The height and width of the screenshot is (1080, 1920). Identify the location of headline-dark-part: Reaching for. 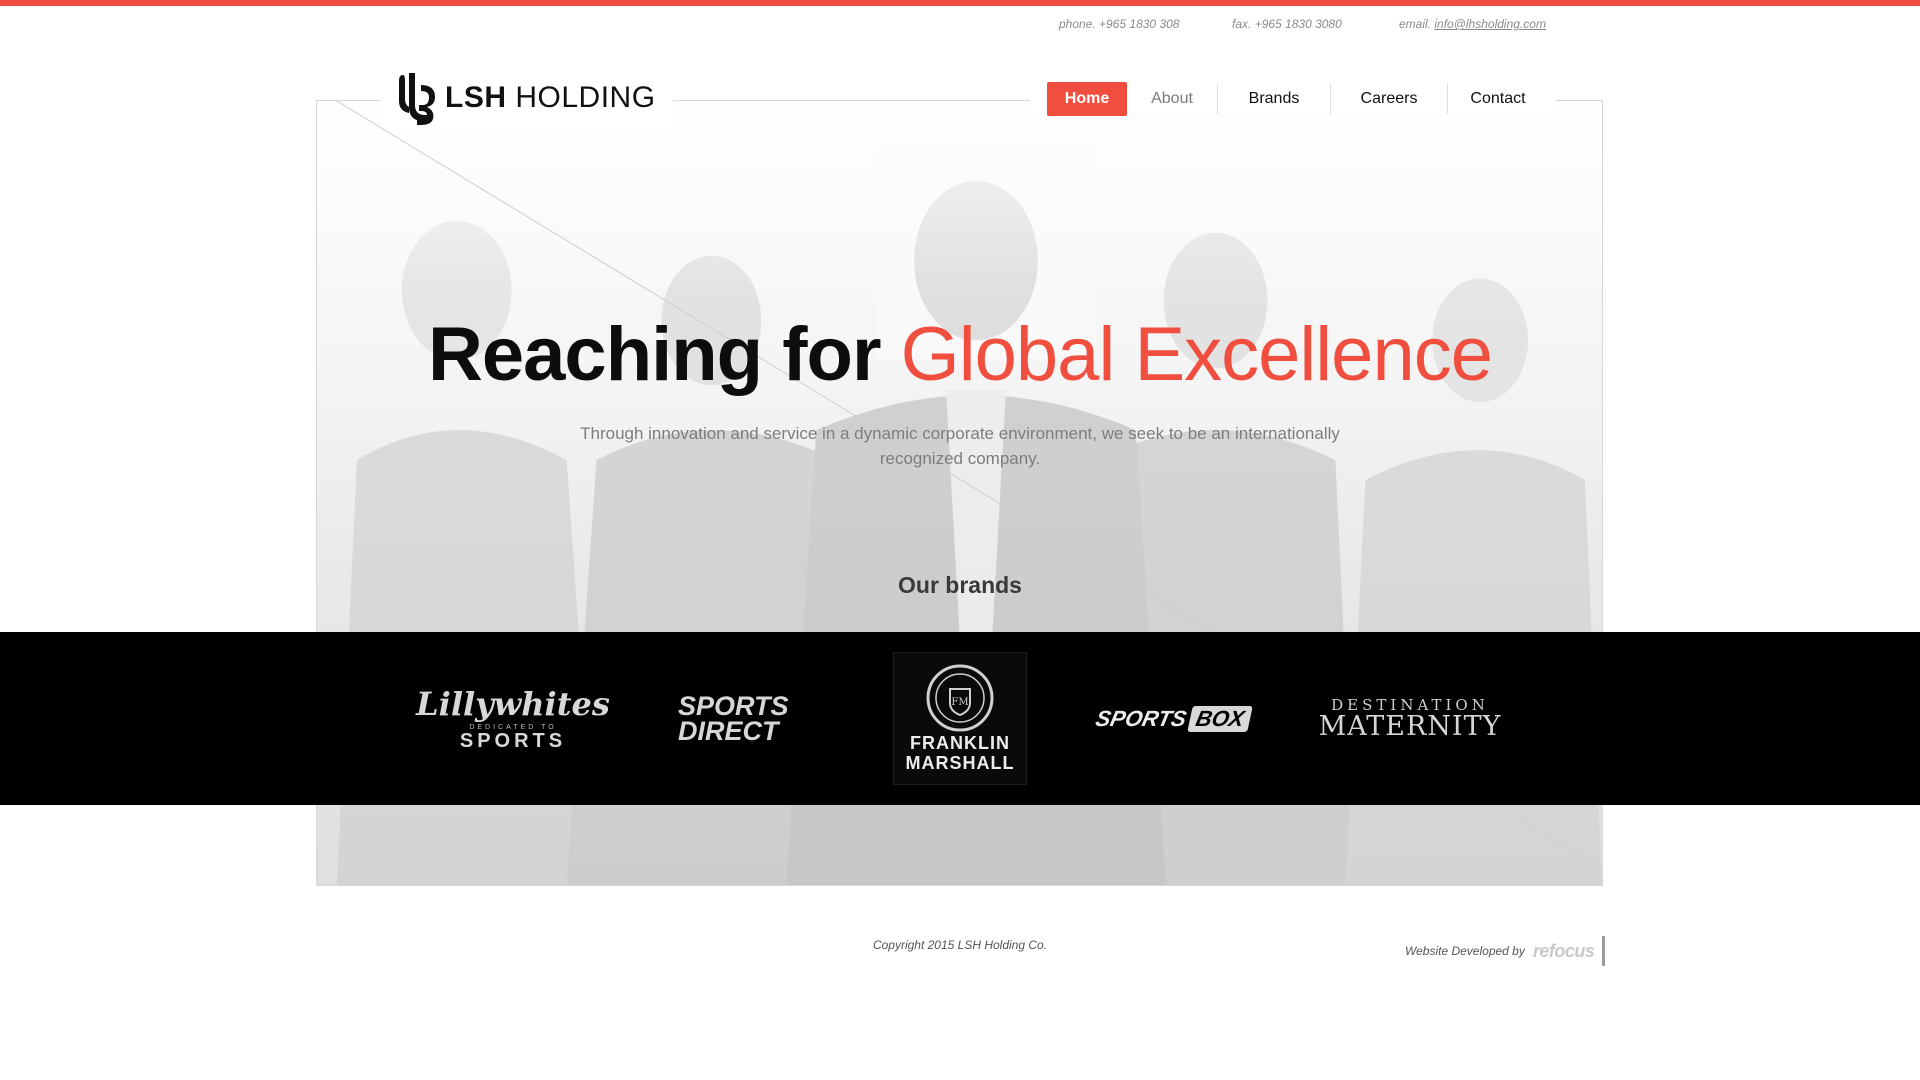
(654, 354).